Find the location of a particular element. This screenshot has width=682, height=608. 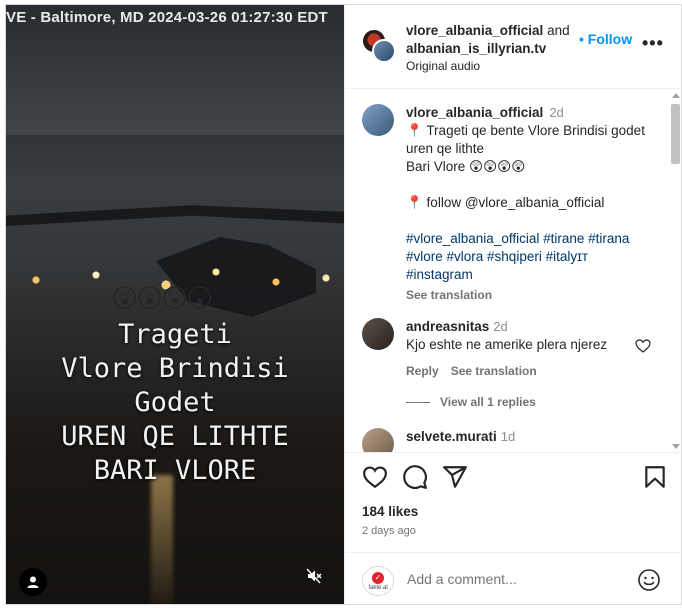

author-link: vlore_albania_official is located at coordinates (474, 30).